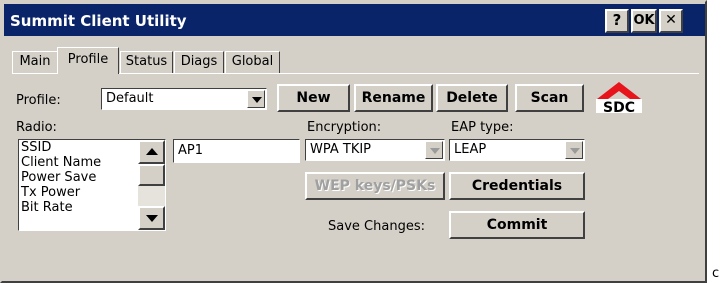 This screenshot has height=283, width=721. Describe the element at coordinates (644, 21) in the screenshot. I see `ok-button: OK` at that location.